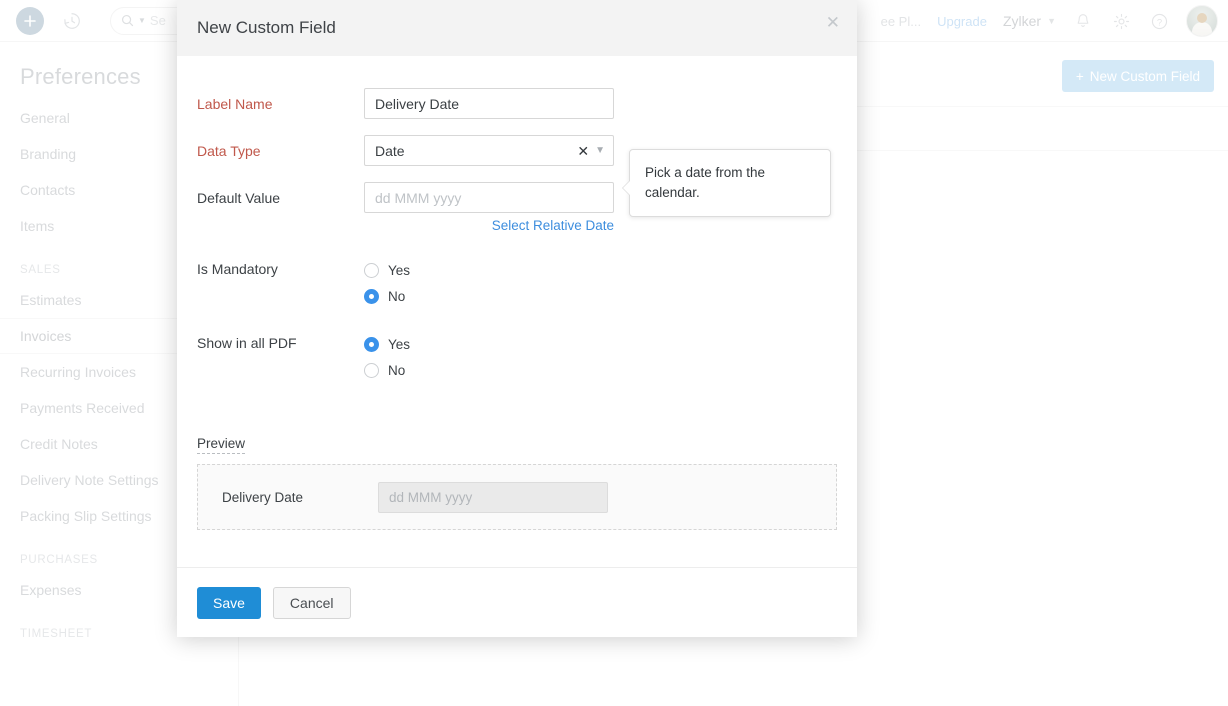 Image resolution: width=1228 pixels, height=706 pixels. I want to click on form-row-label-name: Label Name Delivery Date, so click(517, 103).